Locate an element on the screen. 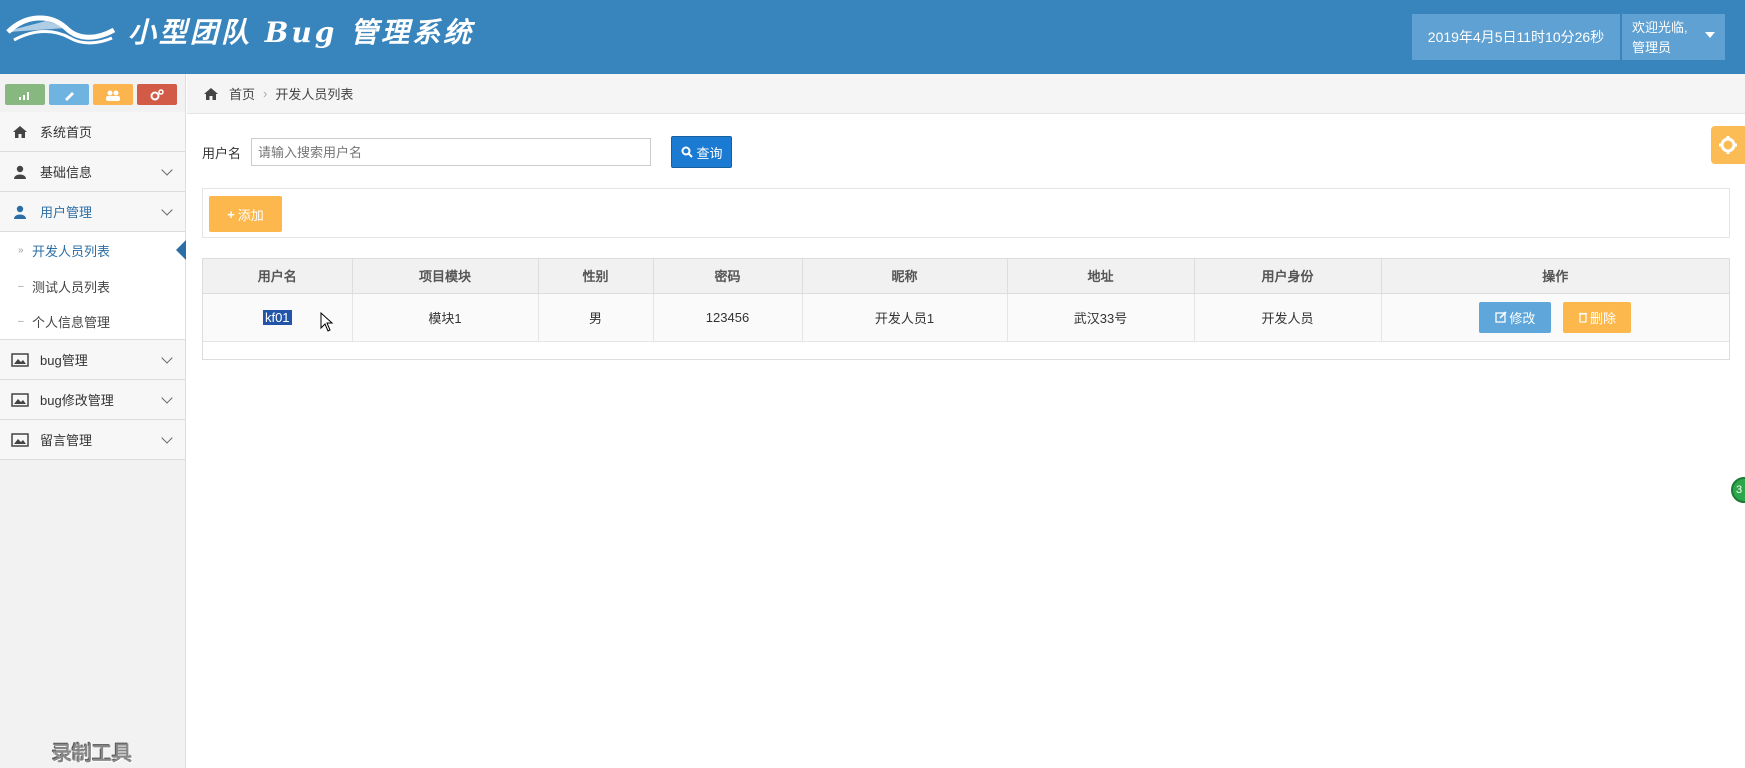 The image size is (1745, 768). table-header-row: 用户名 项目模块 性别 密码 昵称 地址 用户身份 操作 is located at coordinates (966, 276).